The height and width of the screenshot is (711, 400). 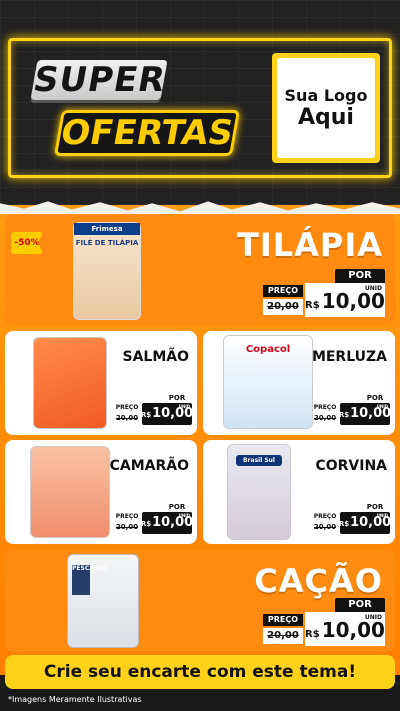 I want to click on product-name: TILÁPIA, so click(x=309, y=245).